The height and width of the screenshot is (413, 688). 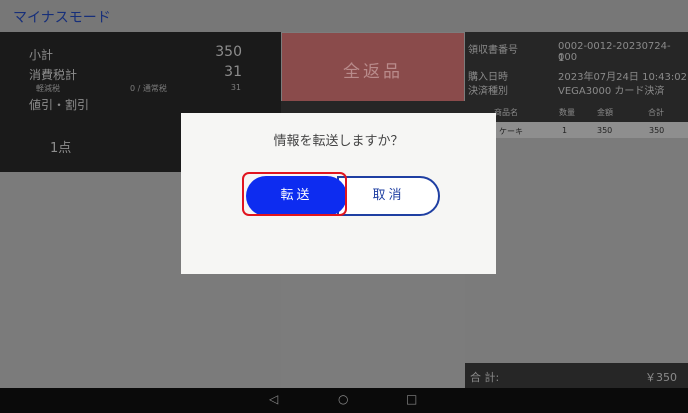 I want to click on payment-type-label: 決済種別, so click(x=488, y=91).